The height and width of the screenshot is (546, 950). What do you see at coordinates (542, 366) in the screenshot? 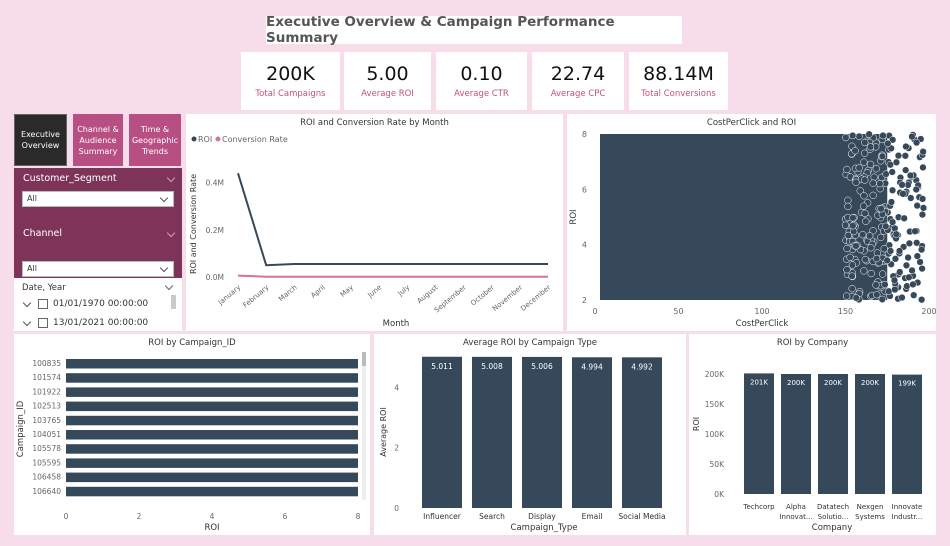
I see `data-label: 5.006` at bounding box center [542, 366].